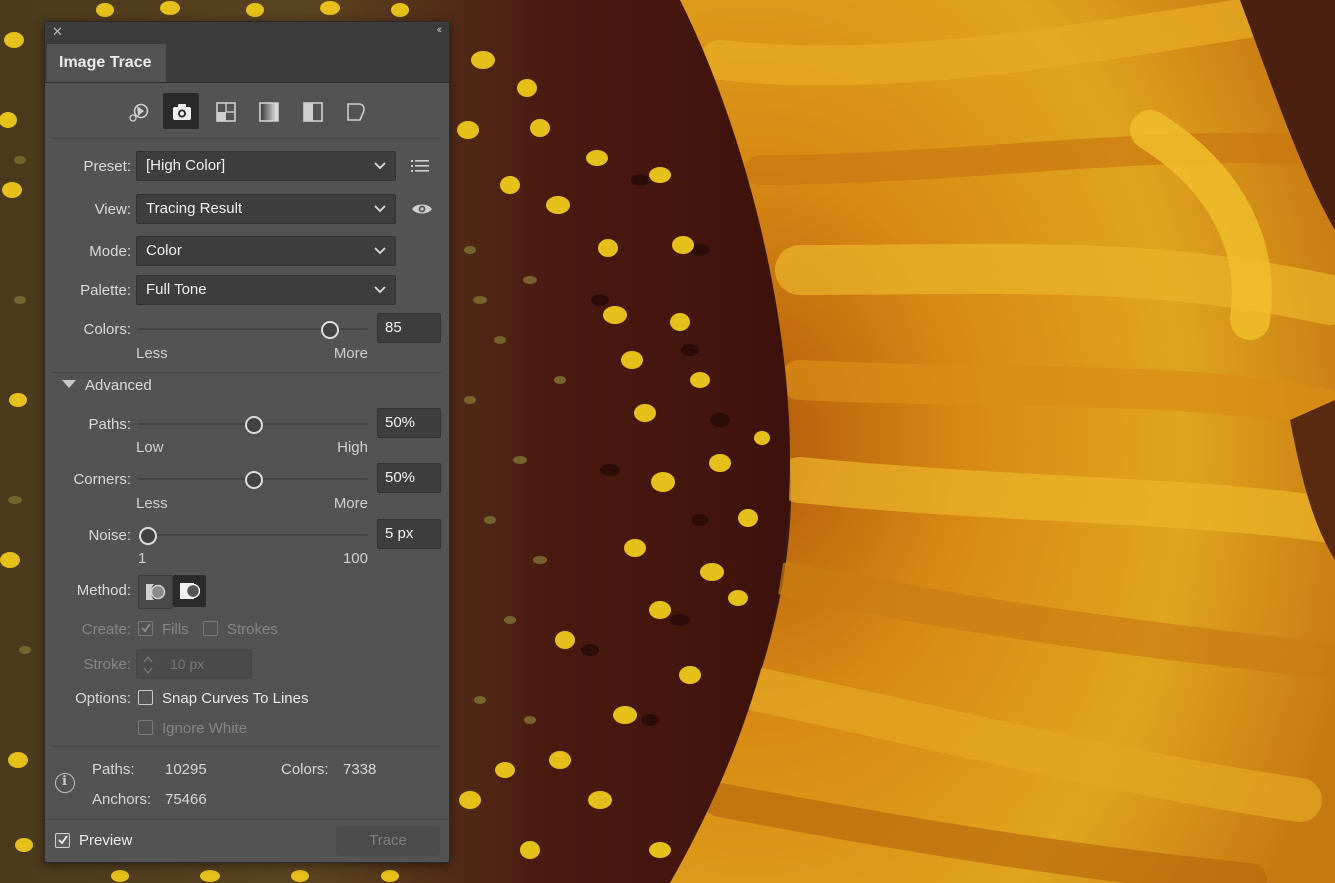 This screenshot has width=1335, height=883. I want to click on advanced-disclosure: Advanced, so click(107, 385).